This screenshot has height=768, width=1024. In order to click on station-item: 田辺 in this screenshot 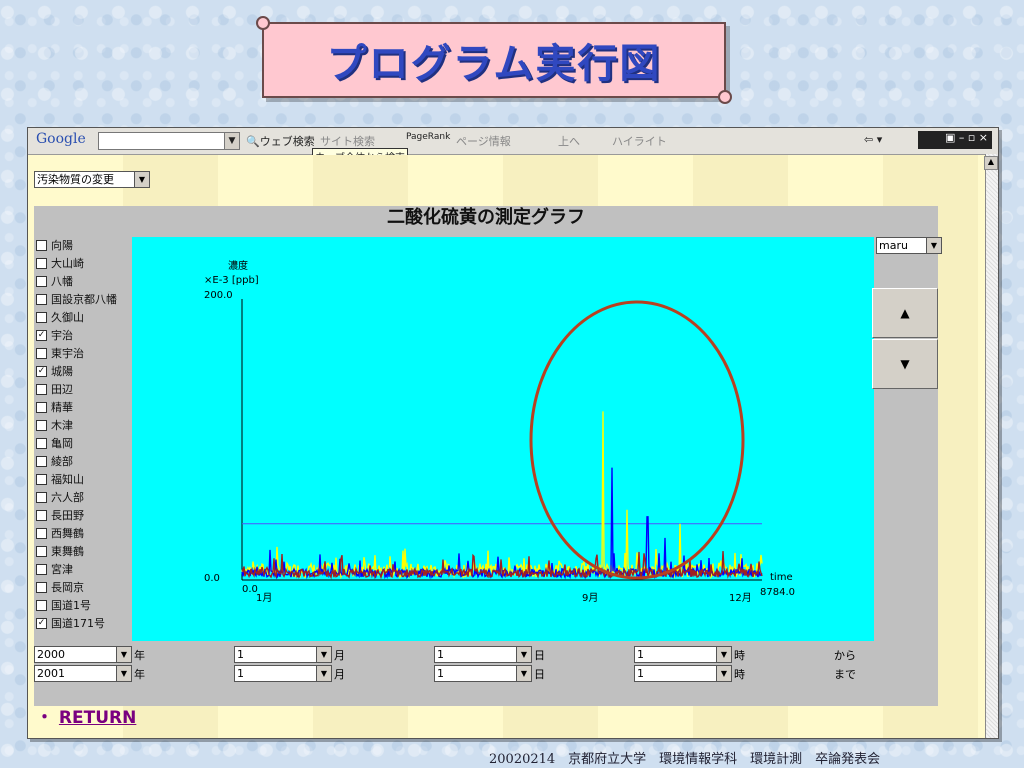, I will do `click(85, 389)`.